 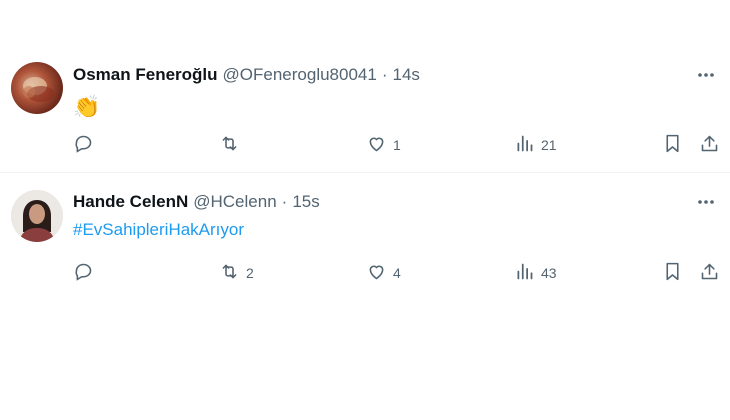 What do you see at coordinates (87, 106) in the screenshot?
I see `tweet-text: 👏` at bounding box center [87, 106].